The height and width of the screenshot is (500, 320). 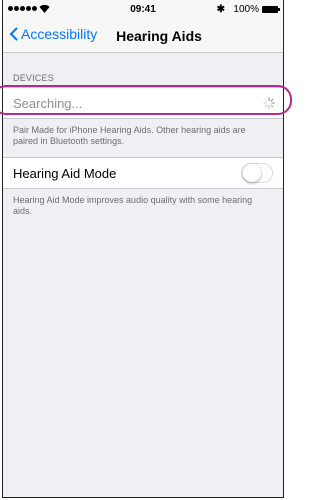 I want to click on hearing-aid-mode-cell: Hearing Aid Mode, so click(x=143, y=173).